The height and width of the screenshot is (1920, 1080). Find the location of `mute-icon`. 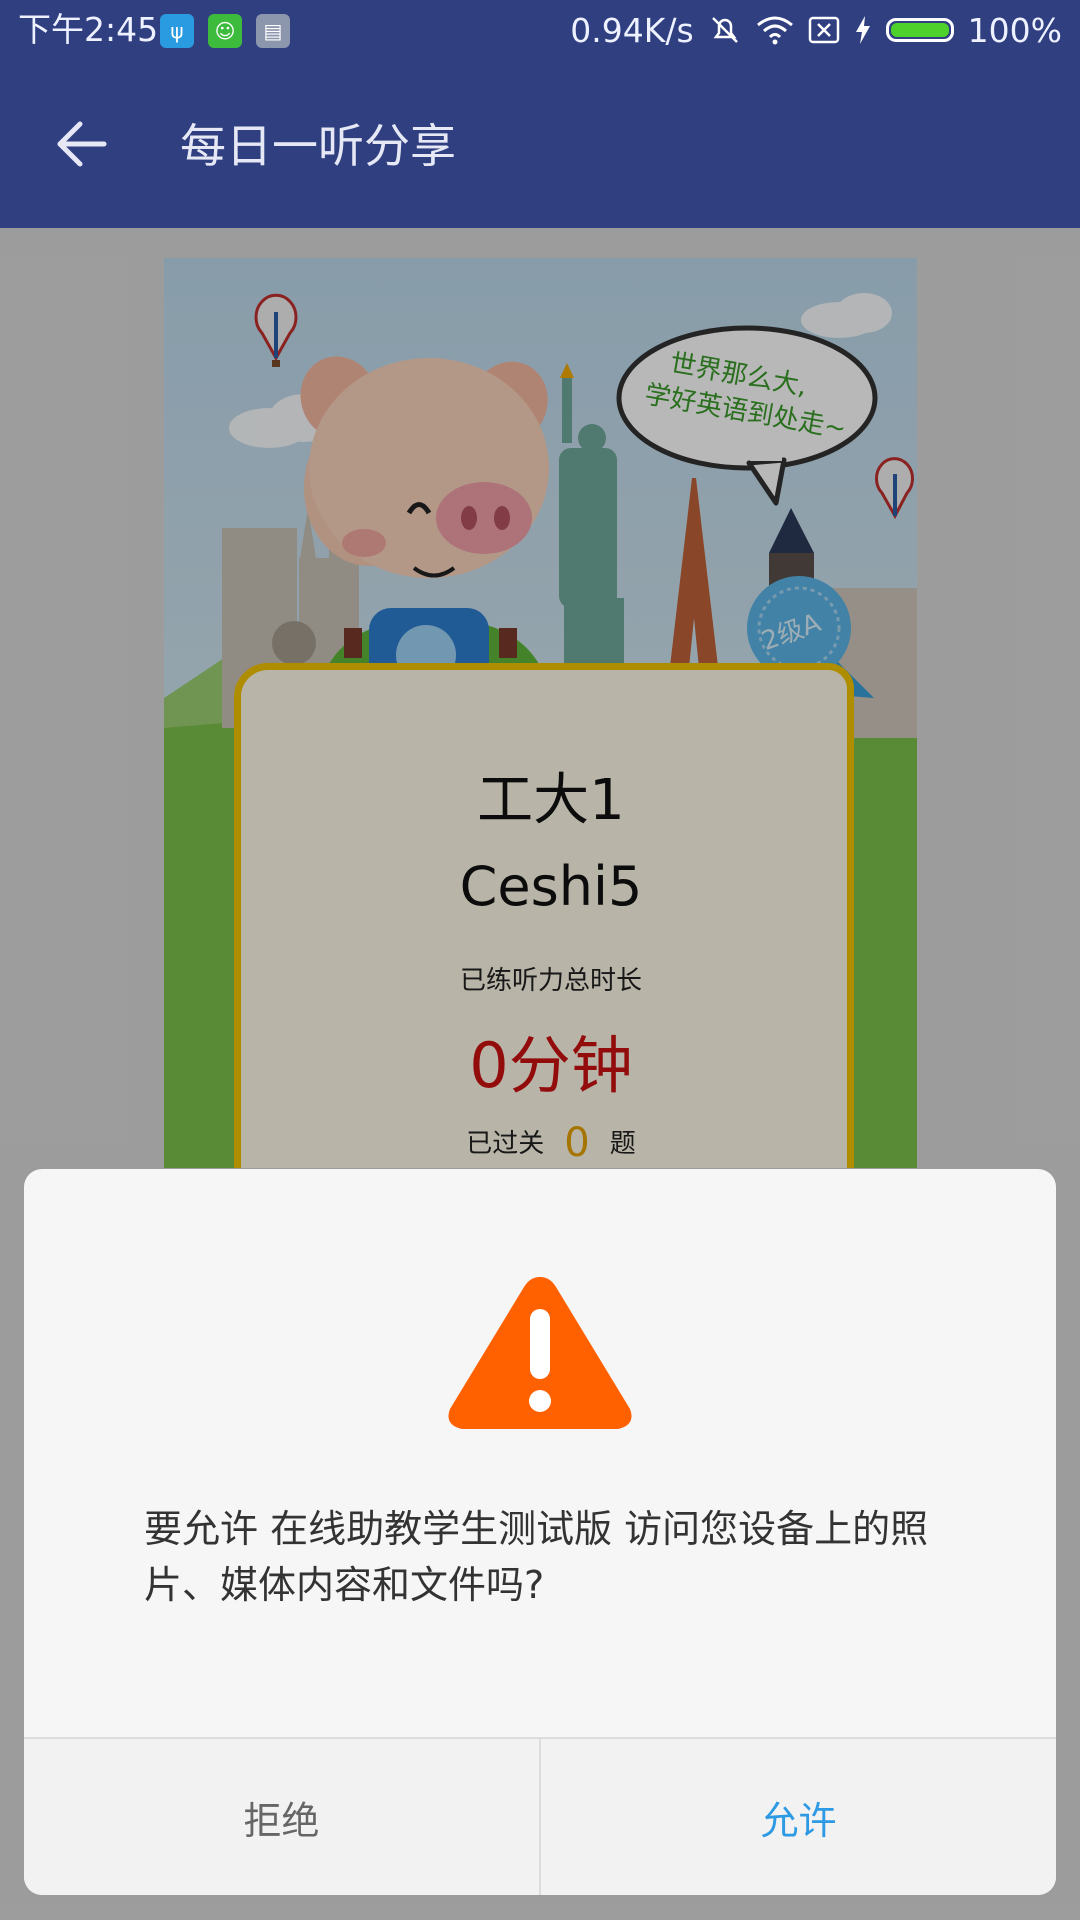

mute-icon is located at coordinates (724, 30).